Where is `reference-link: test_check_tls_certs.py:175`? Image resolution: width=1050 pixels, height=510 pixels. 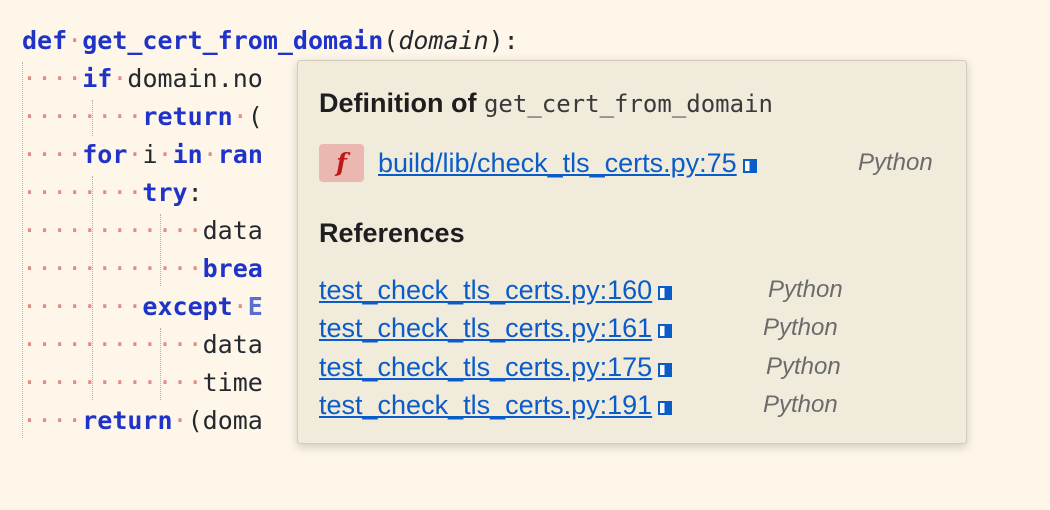
reference-link: test_check_tls_certs.py:175 is located at coordinates (496, 367).